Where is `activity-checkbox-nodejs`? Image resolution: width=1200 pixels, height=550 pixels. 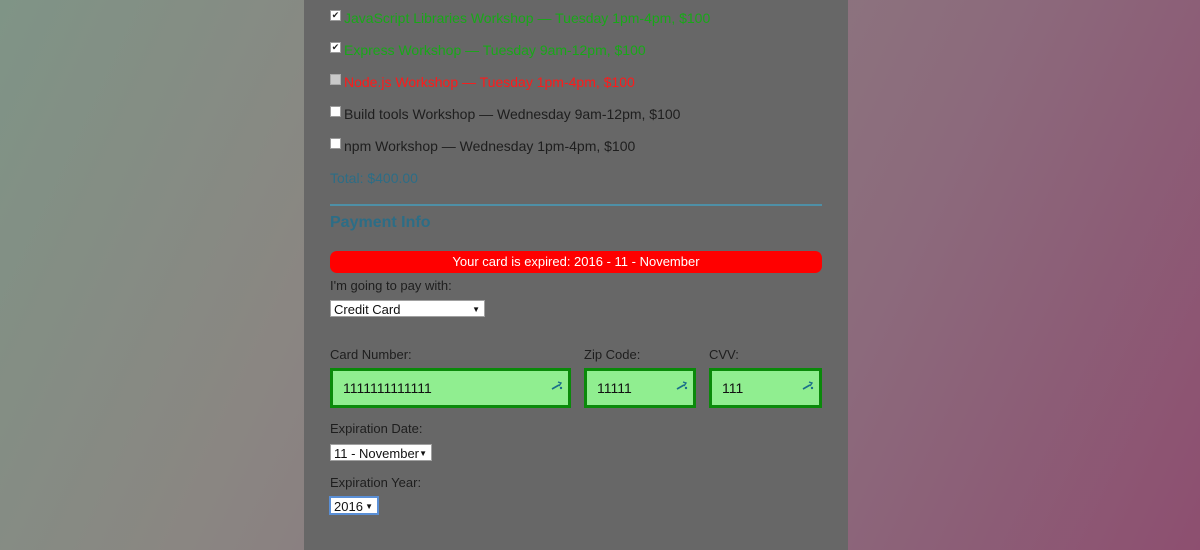
activity-checkbox-nodejs is located at coordinates (335, 79).